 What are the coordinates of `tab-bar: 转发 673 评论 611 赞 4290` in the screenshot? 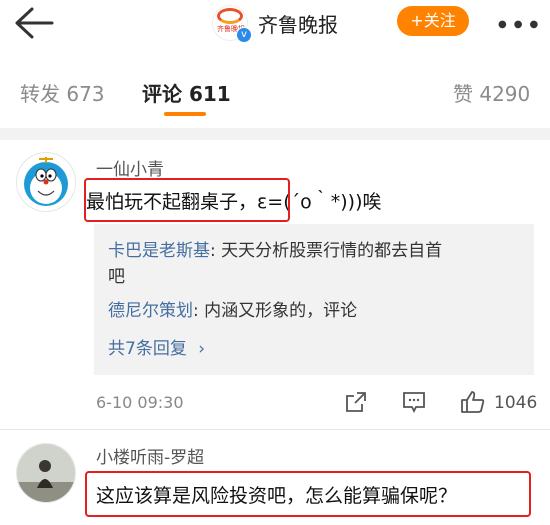 It's located at (275, 95).